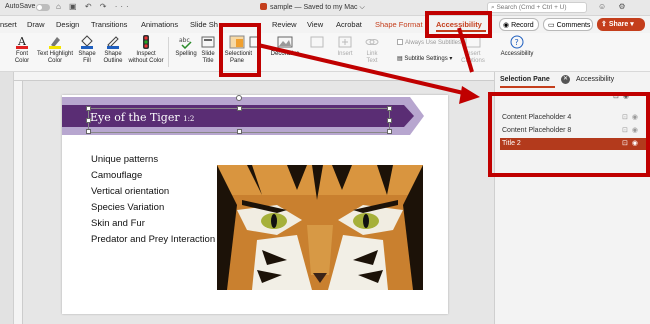  What do you see at coordinates (569, 134) in the screenshot?
I see `annotation-box-selection-pane` at bounding box center [569, 134].